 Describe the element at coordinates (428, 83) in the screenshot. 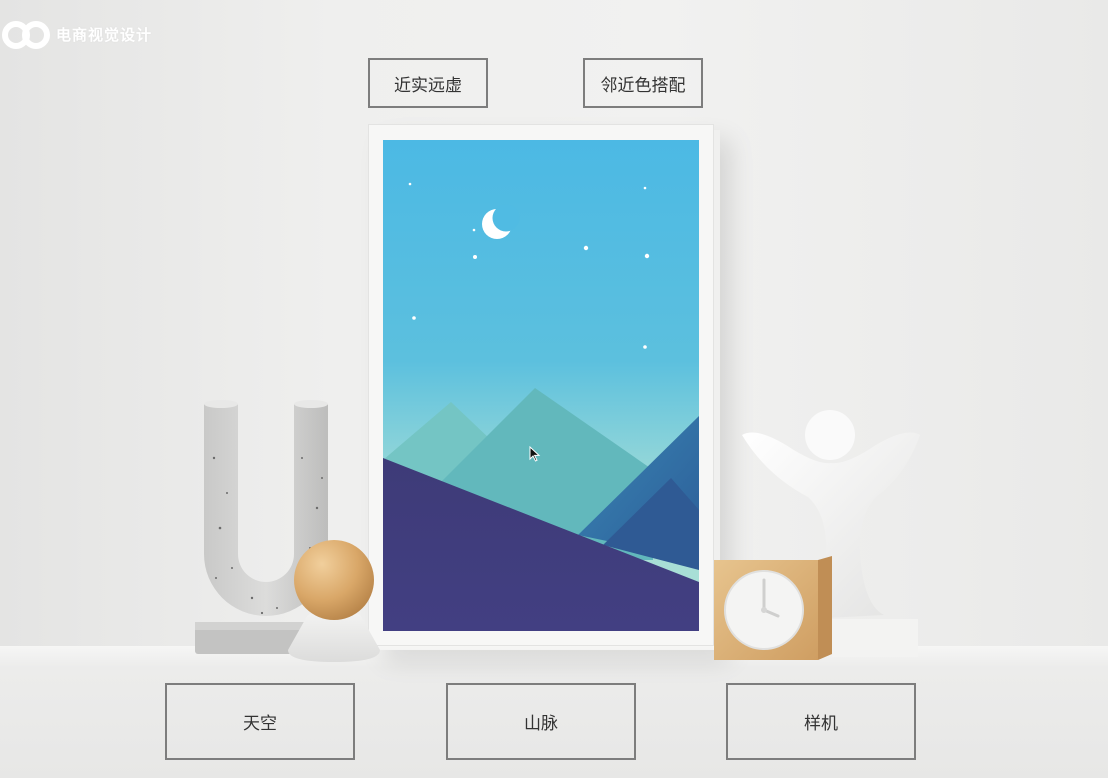

I see `label-near-sharp-far-blur: 近实远虚` at that location.